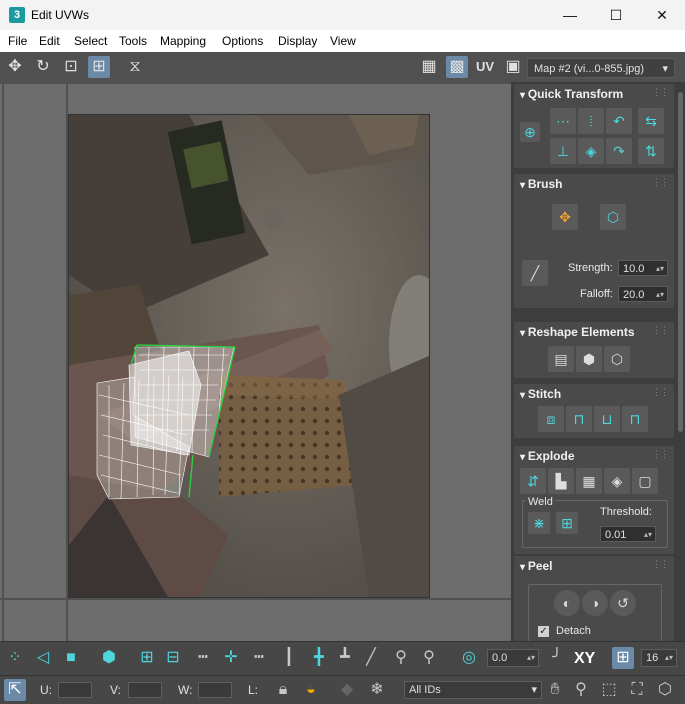 The width and height of the screenshot is (685, 704). I want to click on scrollbar-thumb, so click(680, 262).